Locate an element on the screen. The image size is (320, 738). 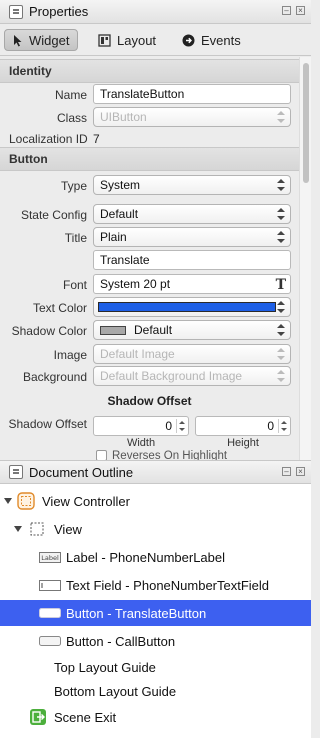
shadow-width-value: 0 is located at coordinates (168, 426).